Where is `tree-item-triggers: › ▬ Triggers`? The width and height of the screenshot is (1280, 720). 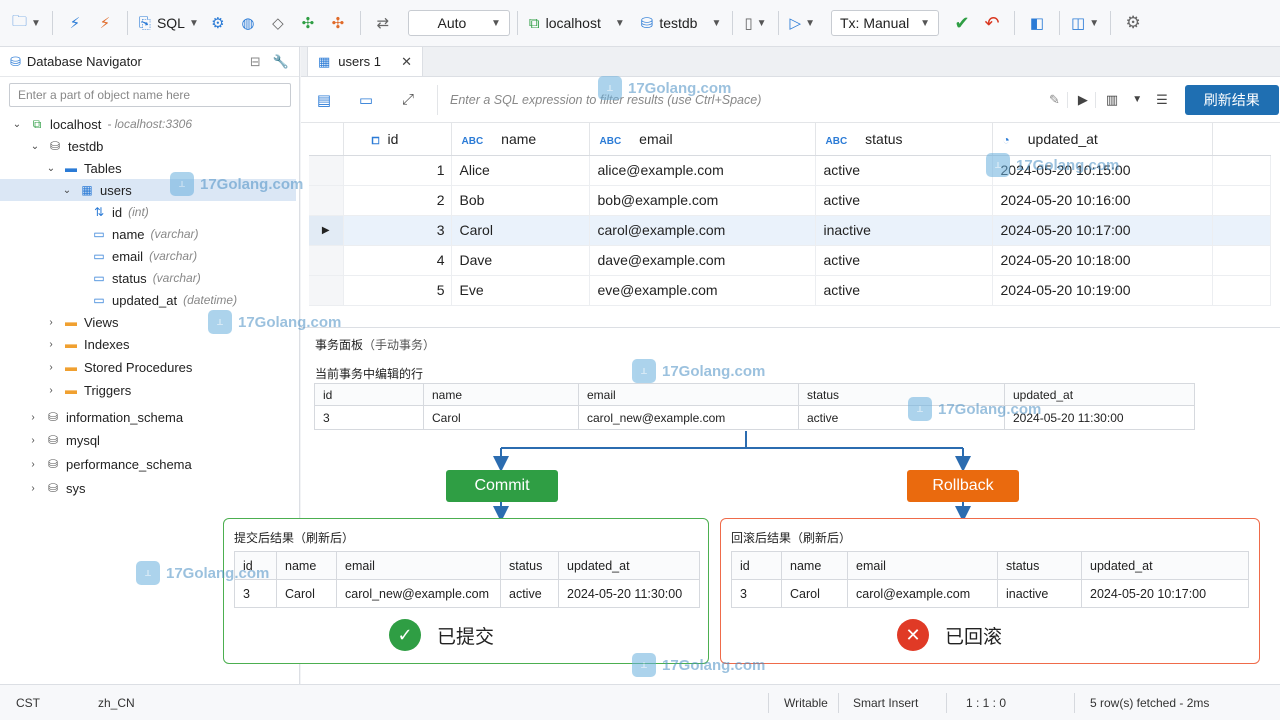 tree-item-triggers: › ▬ Triggers is located at coordinates (148, 390).